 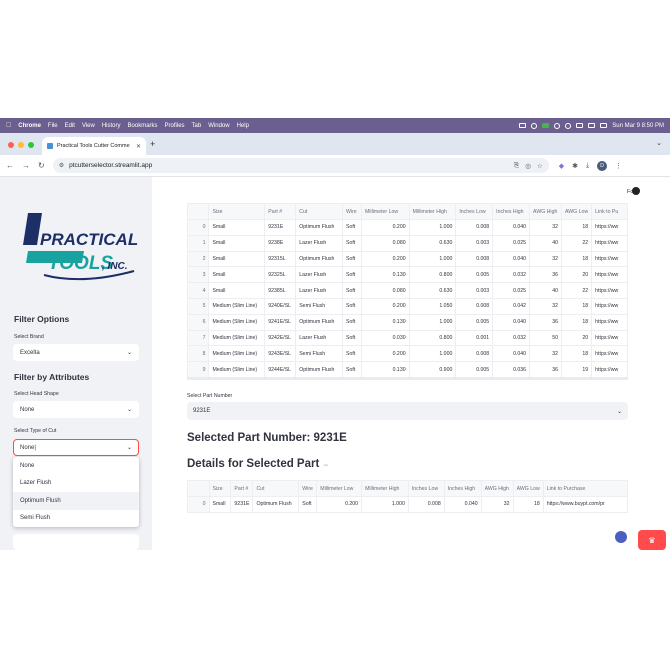 I want to click on column-header: Link to Pu, so click(x=609, y=211).